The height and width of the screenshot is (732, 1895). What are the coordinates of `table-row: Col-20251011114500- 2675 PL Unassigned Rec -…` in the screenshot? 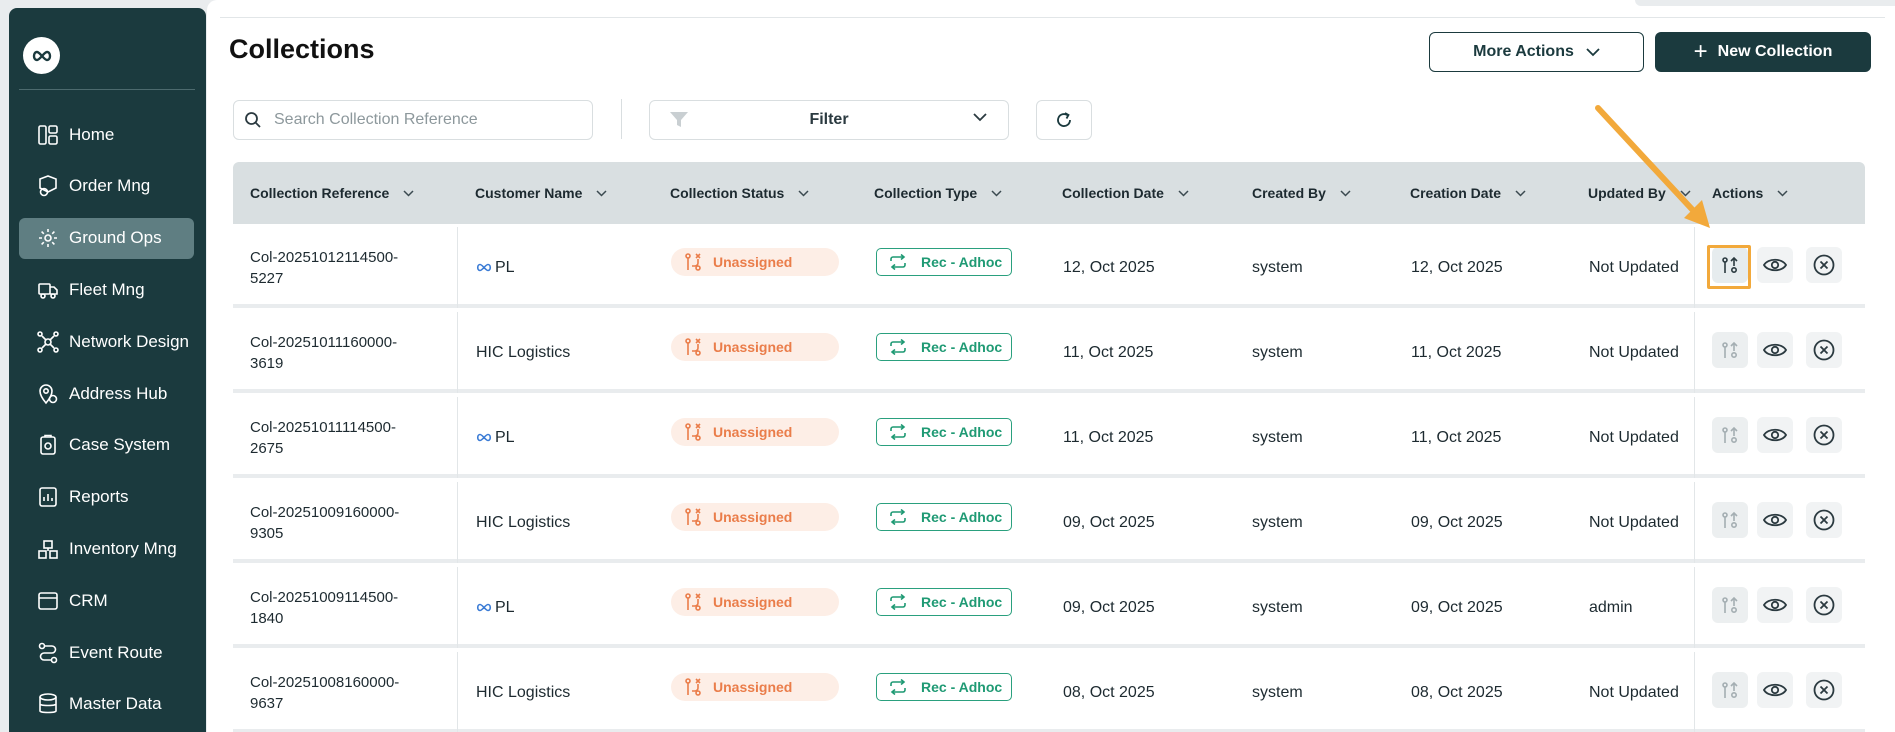 It's located at (1049, 437).